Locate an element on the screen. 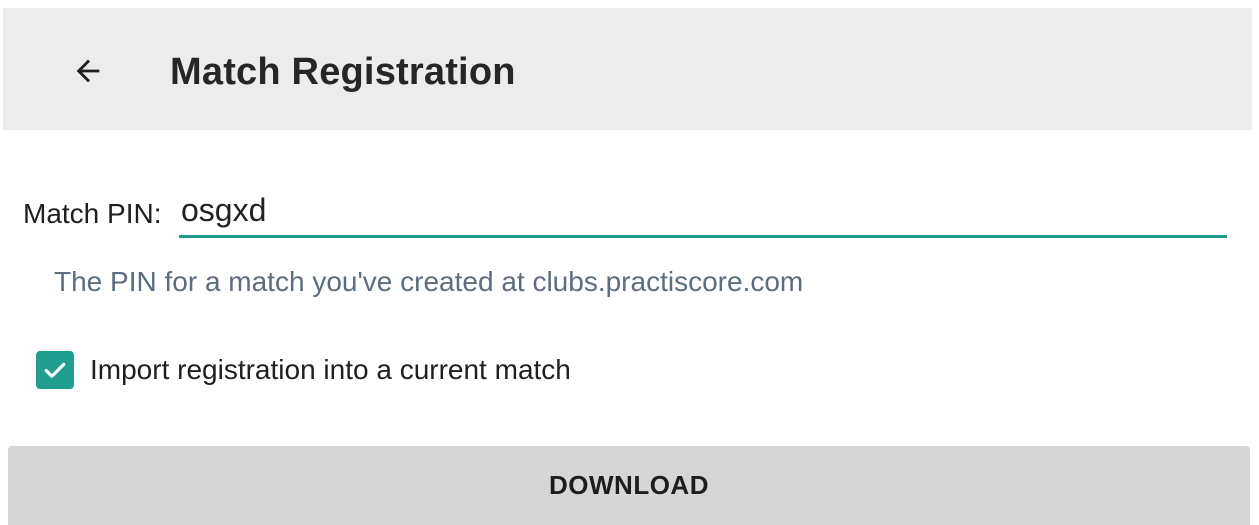 This screenshot has width=1259, height=525. import-registration-checkbox is located at coordinates (55, 370).